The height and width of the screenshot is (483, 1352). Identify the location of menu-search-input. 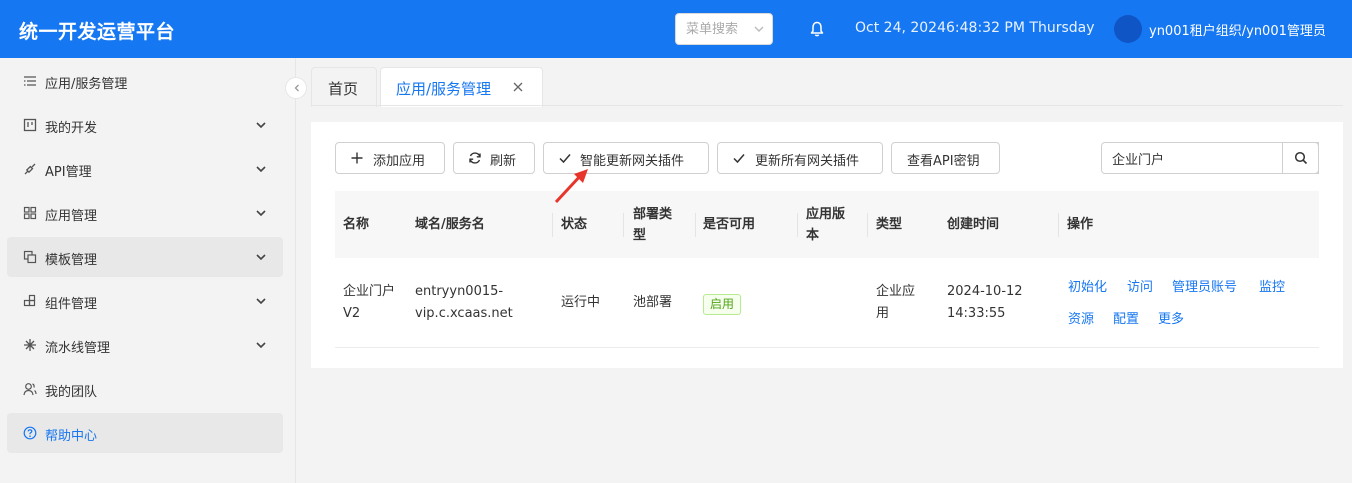
(721, 29).